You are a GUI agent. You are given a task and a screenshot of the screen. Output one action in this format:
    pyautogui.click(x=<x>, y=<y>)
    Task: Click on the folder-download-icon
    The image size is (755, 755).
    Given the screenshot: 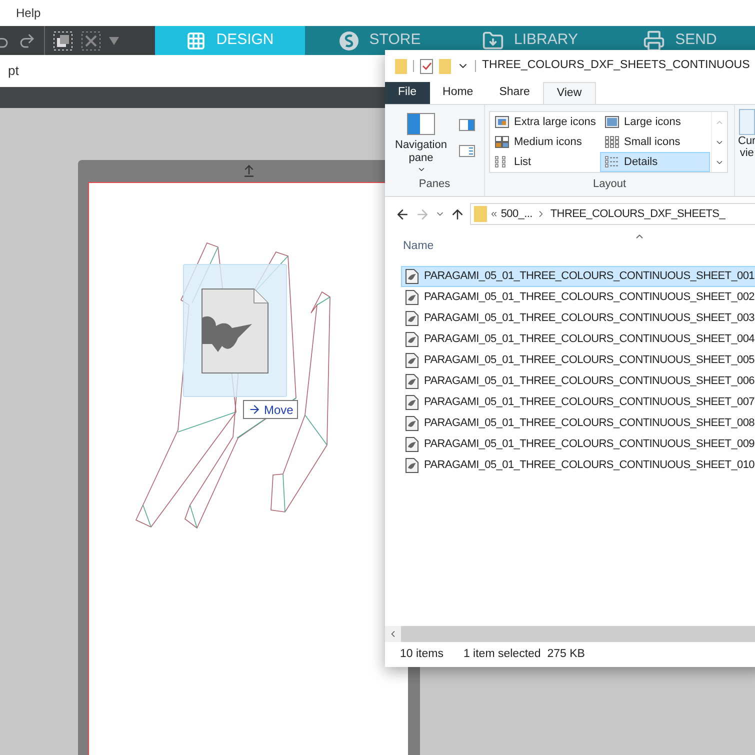 What is the action you would take?
    pyautogui.click(x=493, y=41)
    